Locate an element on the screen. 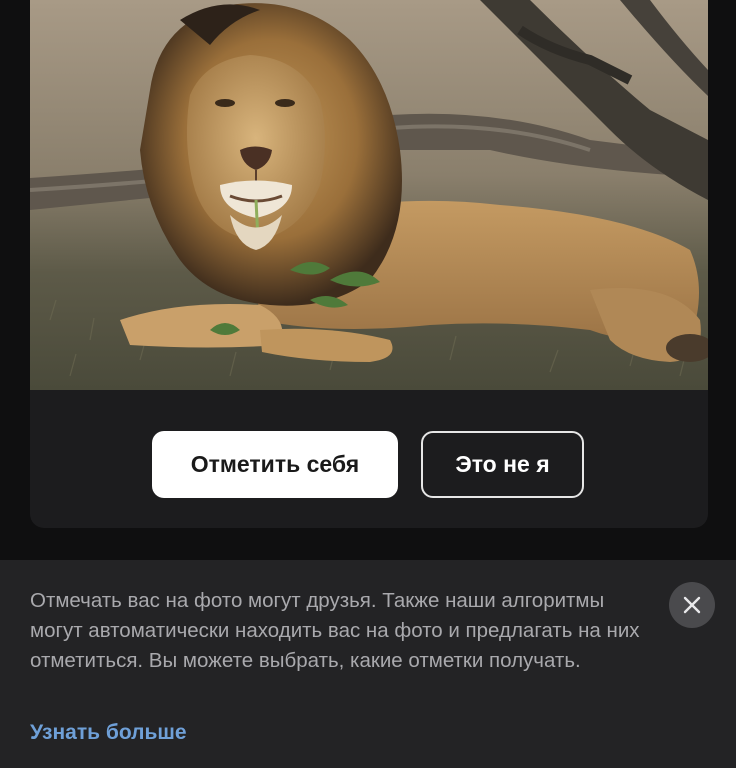 The image size is (736, 768). close-icon is located at coordinates (692, 605).